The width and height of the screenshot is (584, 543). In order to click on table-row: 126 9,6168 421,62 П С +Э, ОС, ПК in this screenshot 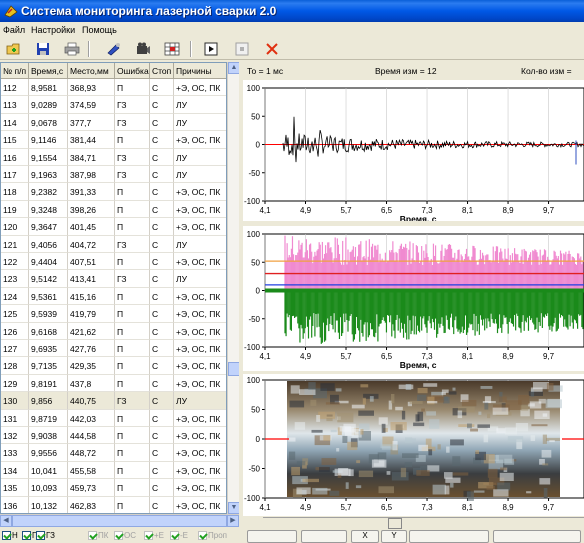, I will do `click(113, 331)`.